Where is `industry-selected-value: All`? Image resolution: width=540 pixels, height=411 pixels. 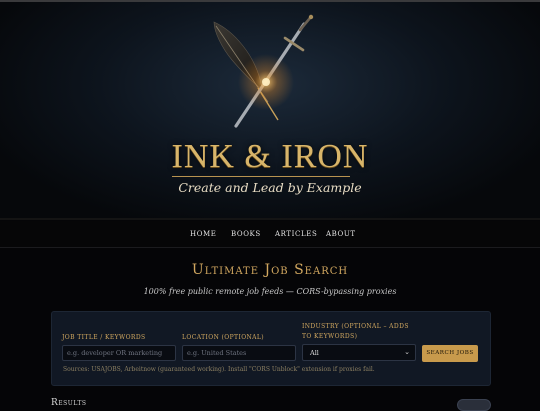 industry-selected-value: All is located at coordinates (314, 353).